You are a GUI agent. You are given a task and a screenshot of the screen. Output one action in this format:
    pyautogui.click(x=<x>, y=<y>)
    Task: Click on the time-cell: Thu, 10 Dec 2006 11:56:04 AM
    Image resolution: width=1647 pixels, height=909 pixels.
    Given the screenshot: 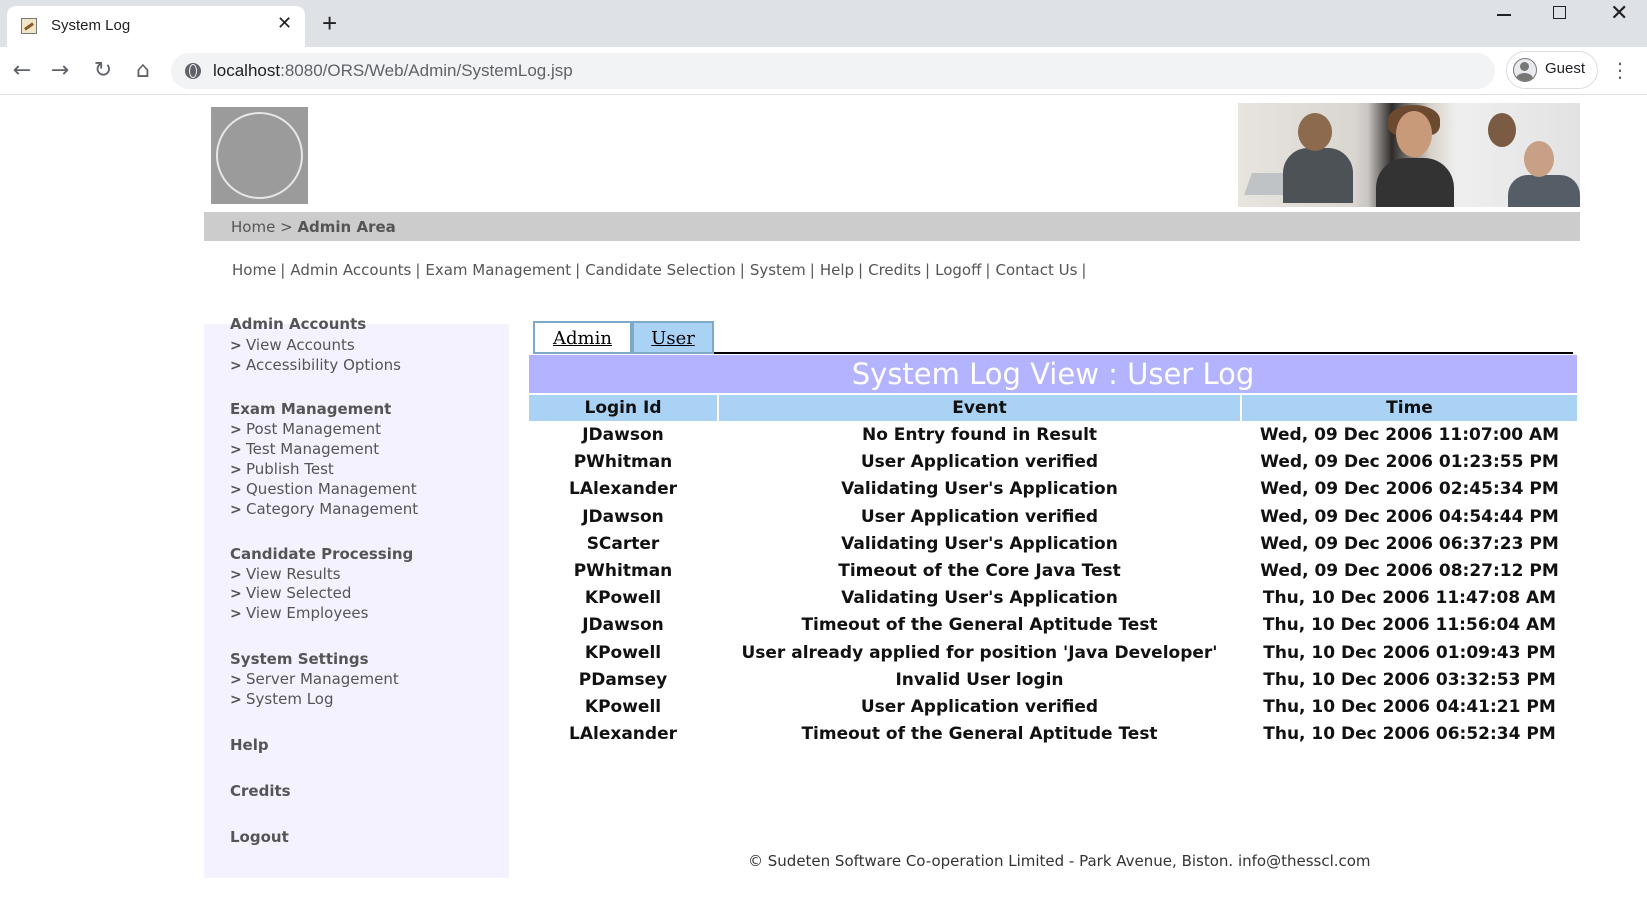 What is the action you would take?
    pyautogui.click(x=1409, y=625)
    